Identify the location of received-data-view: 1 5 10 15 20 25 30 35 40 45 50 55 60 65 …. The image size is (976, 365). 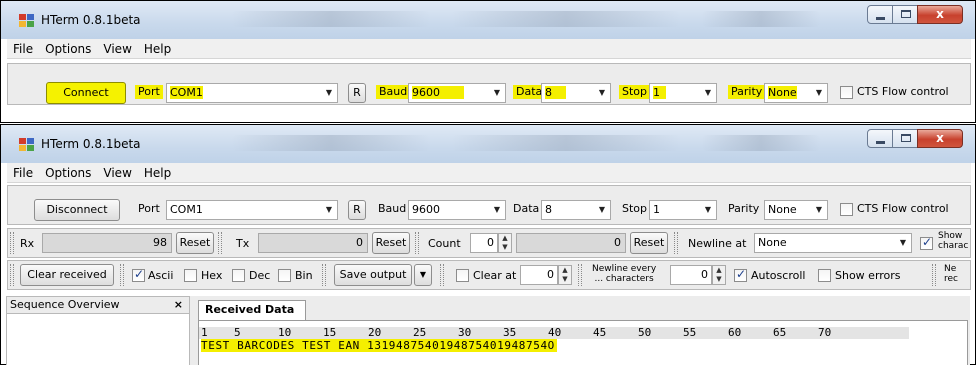
(583, 342).